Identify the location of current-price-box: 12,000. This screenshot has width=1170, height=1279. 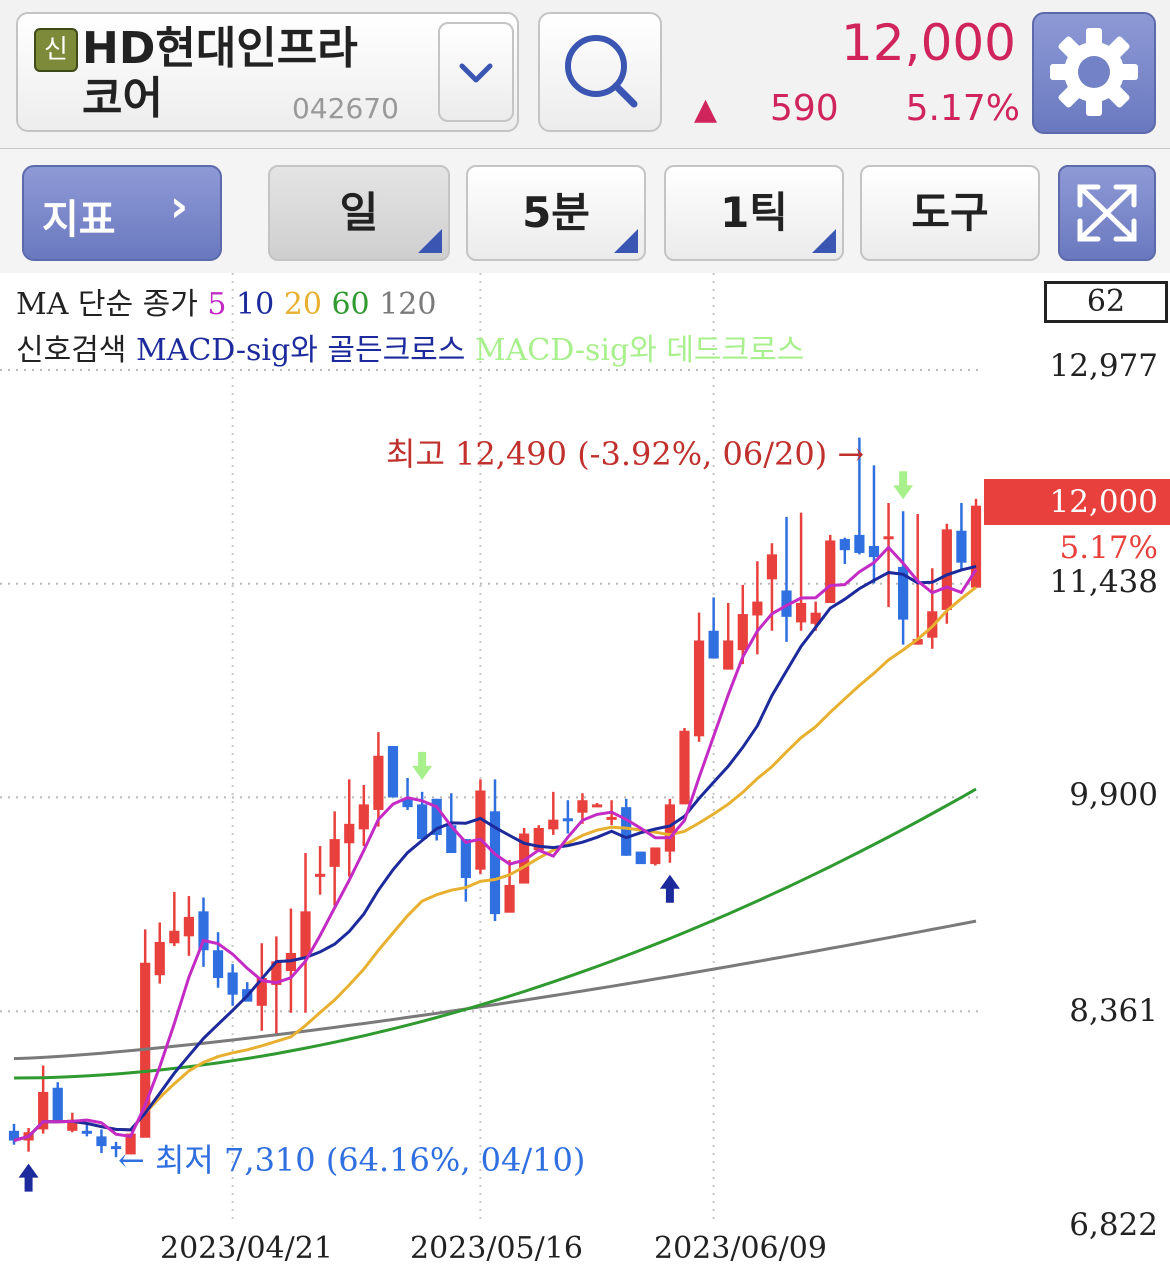
(1077, 502).